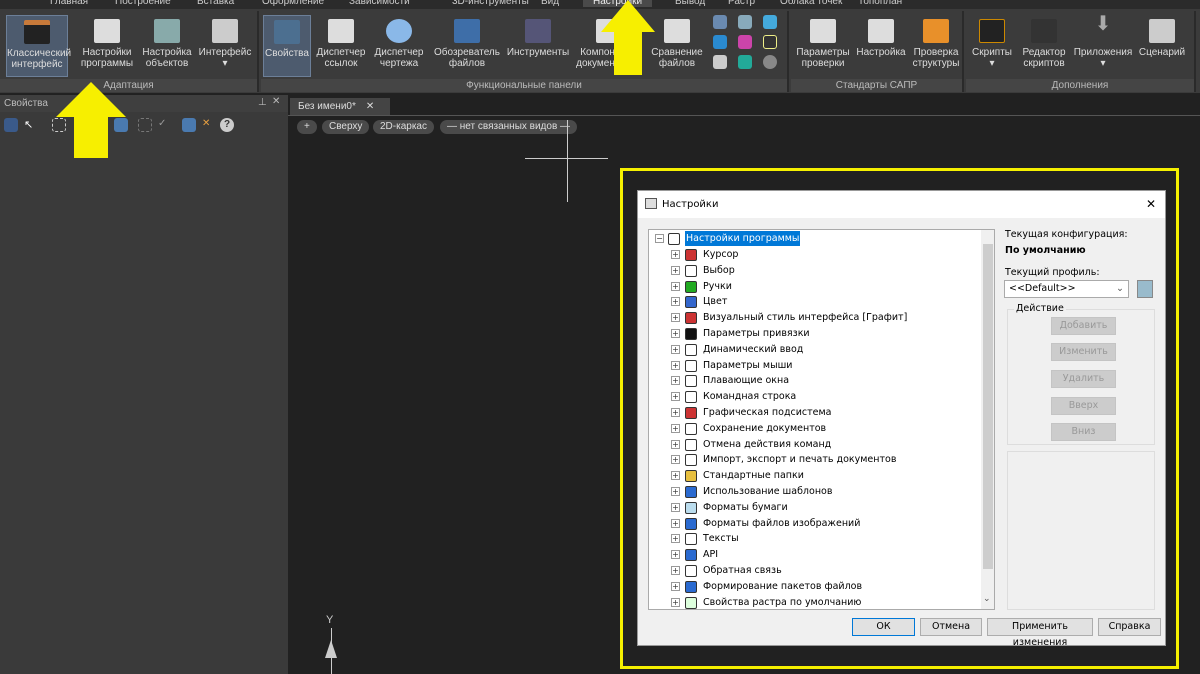 The width and height of the screenshot is (1200, 674). I want to click on script-editor-button: Редактор скриптов, so click(1044, 46).